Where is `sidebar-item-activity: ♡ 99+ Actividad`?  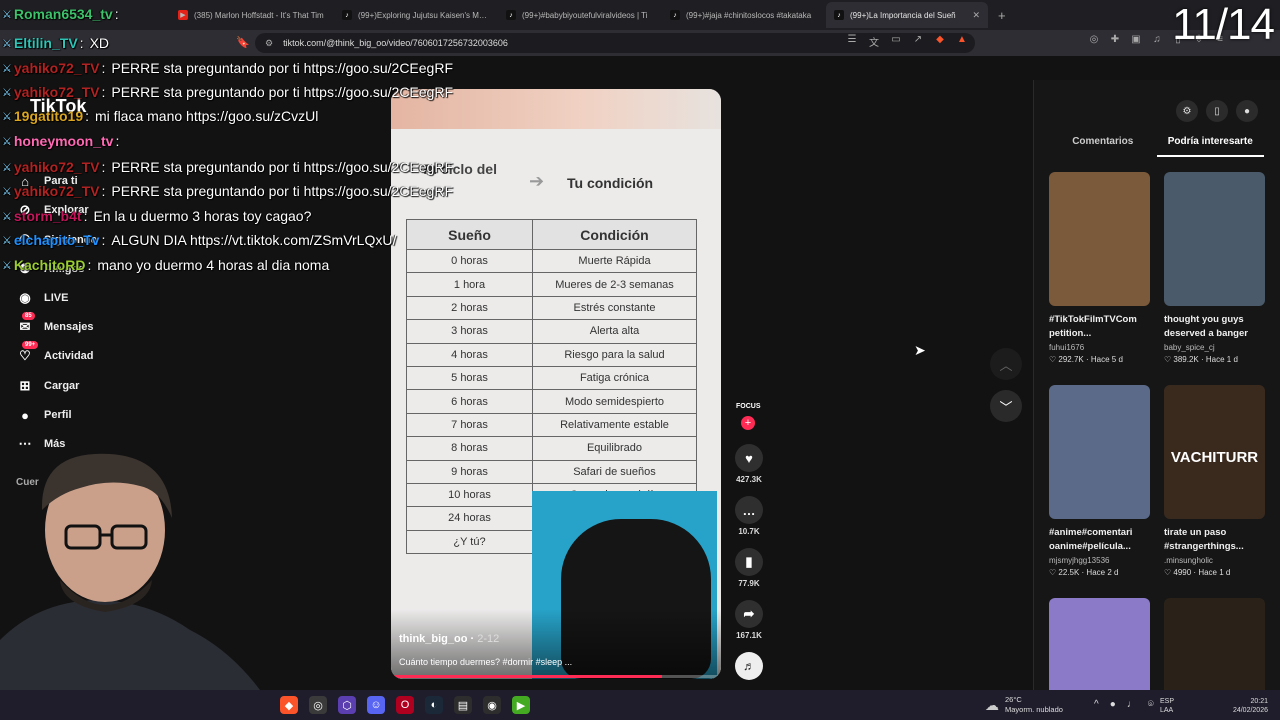
sidebar-item-activity: ♡ 99+ Actividad is located at coordinates (55, 353).